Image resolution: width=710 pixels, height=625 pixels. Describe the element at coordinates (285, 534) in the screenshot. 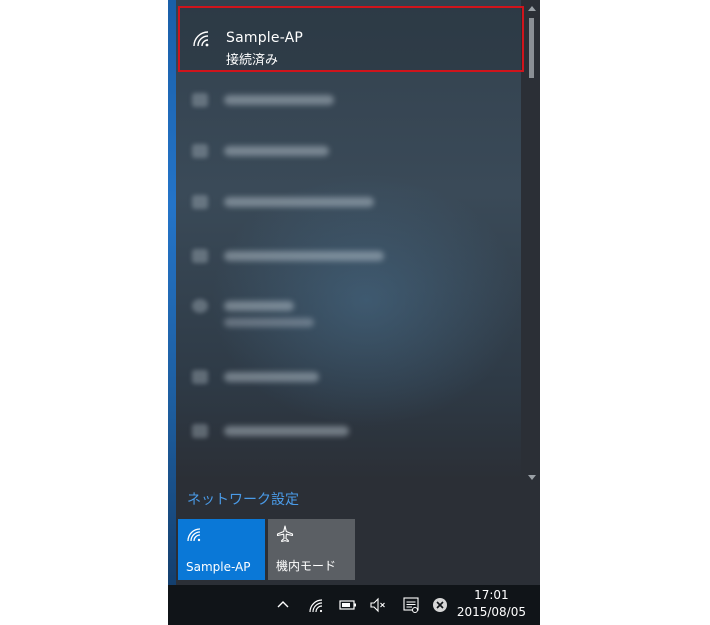

I see `airplane-icon` at that location.